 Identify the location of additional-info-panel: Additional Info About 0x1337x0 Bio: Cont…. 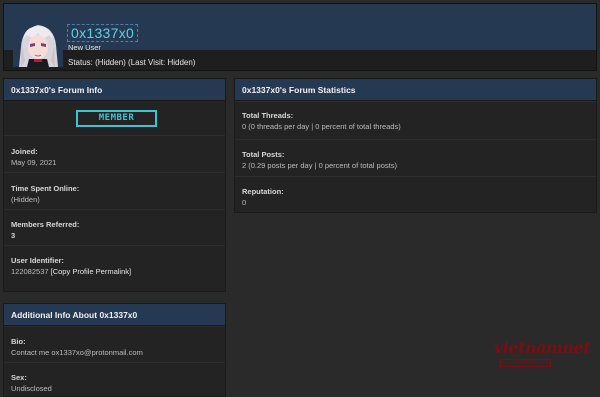
(114, 350).